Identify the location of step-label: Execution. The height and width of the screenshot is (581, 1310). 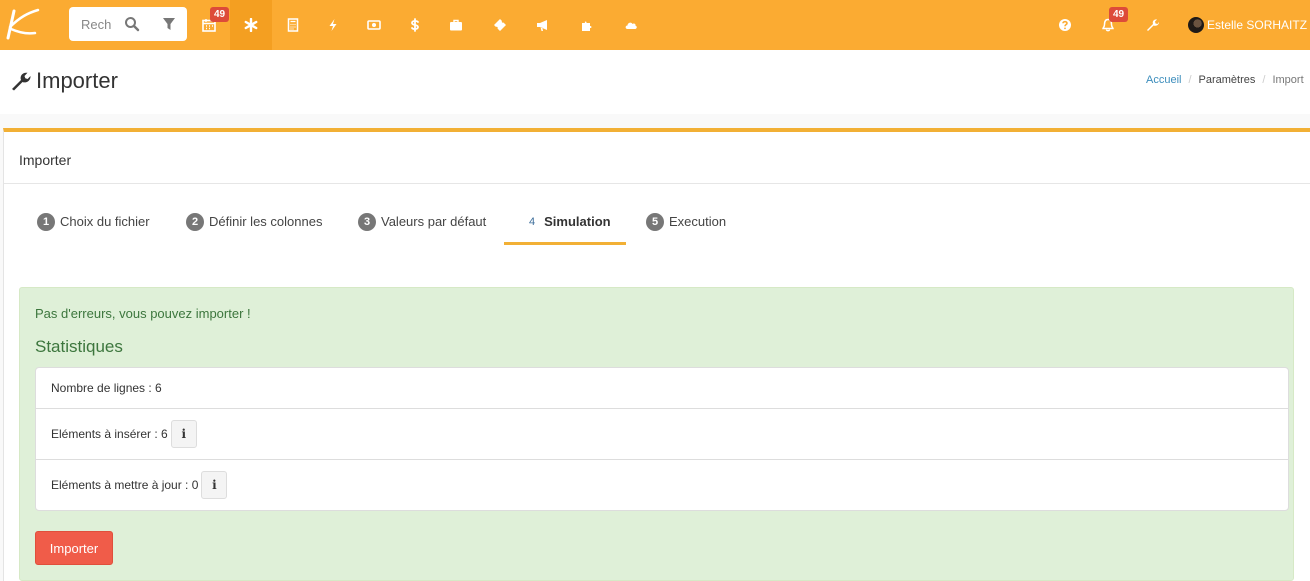
(698, 221).